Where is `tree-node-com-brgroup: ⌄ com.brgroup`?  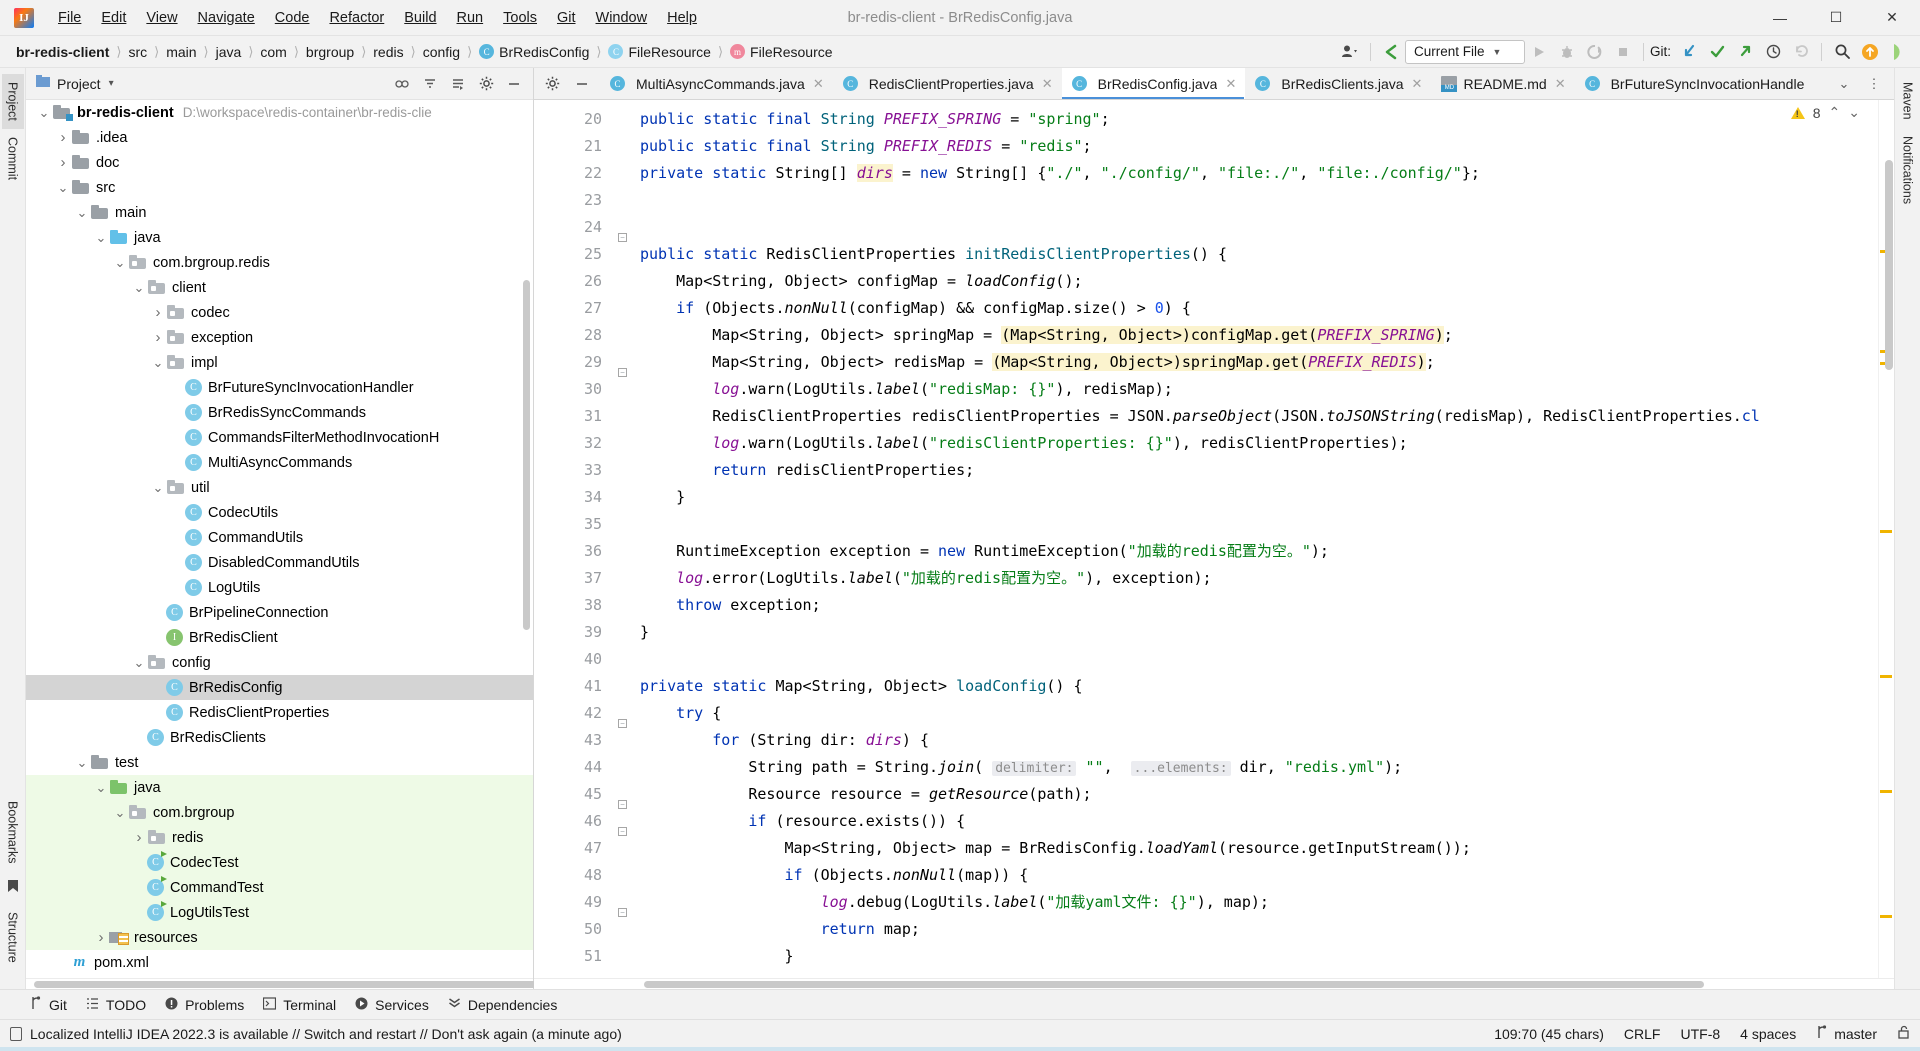
tree-node-com-brgroup: ⌄ com.brgroup is located at coordinates (279, 812).